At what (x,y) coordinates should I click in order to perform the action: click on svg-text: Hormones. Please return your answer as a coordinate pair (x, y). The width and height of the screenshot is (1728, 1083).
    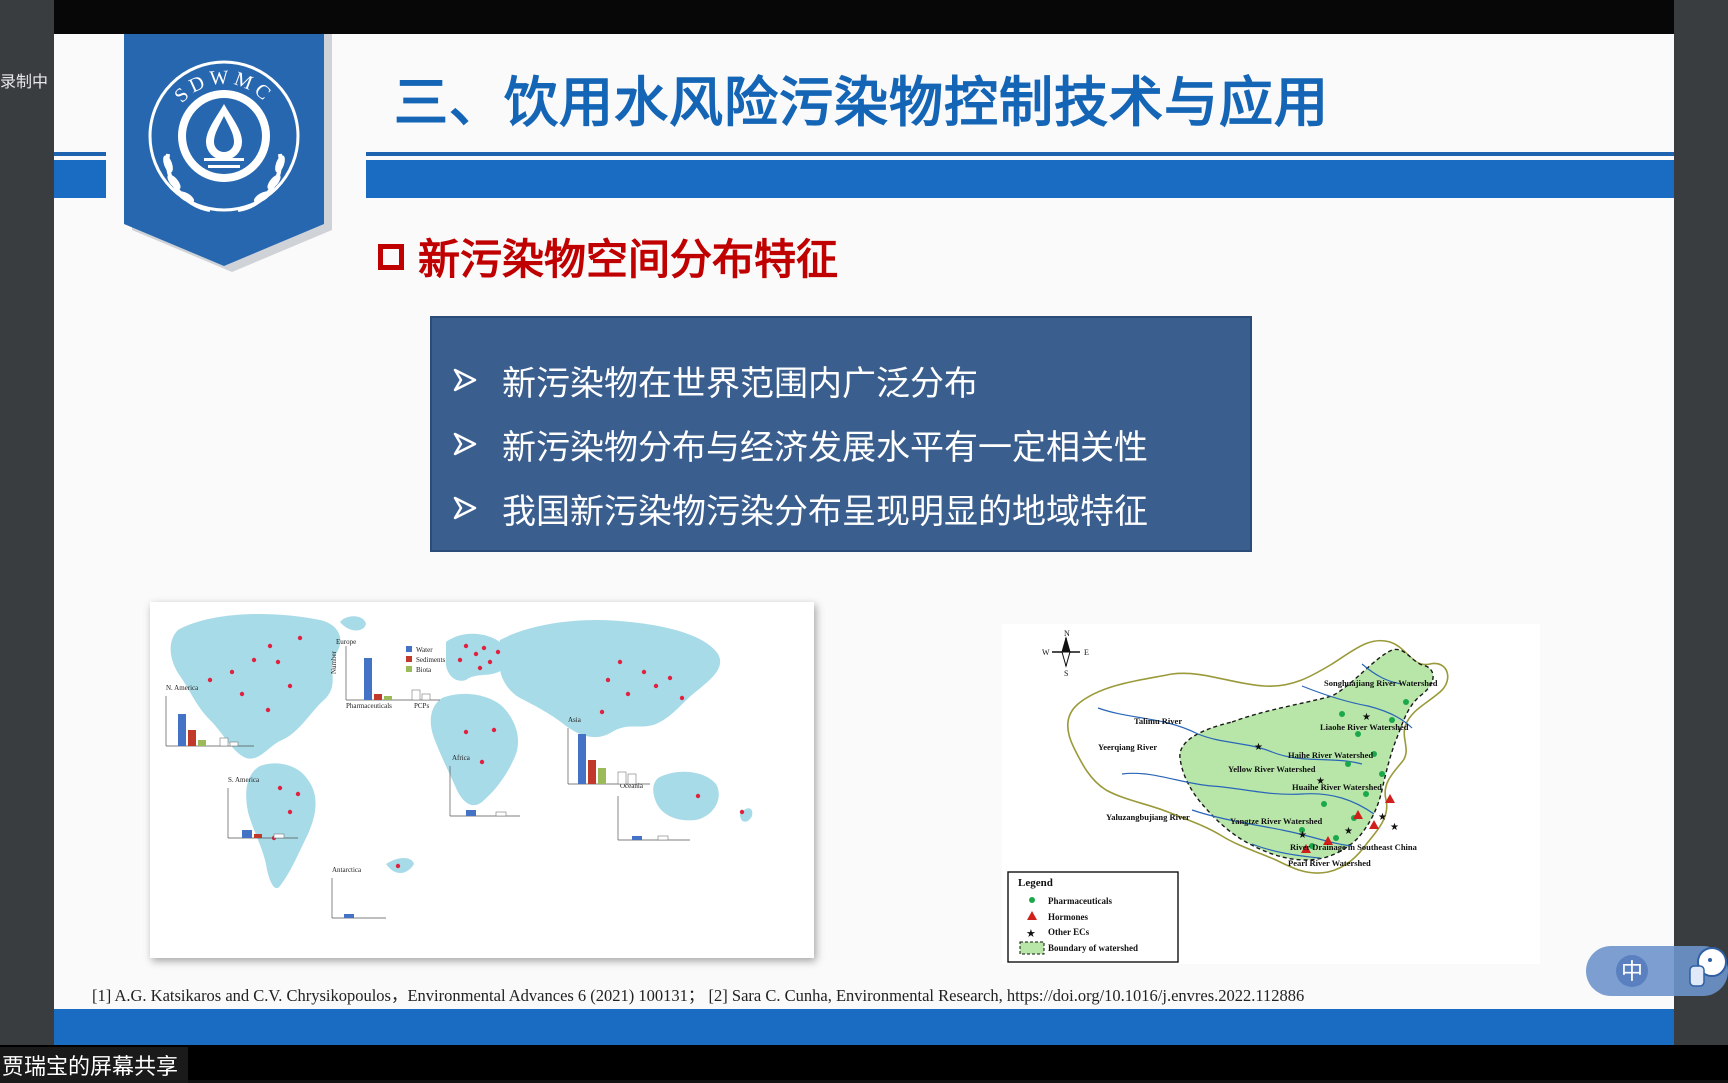
    Looking at the image, I should click on (1068, 917).